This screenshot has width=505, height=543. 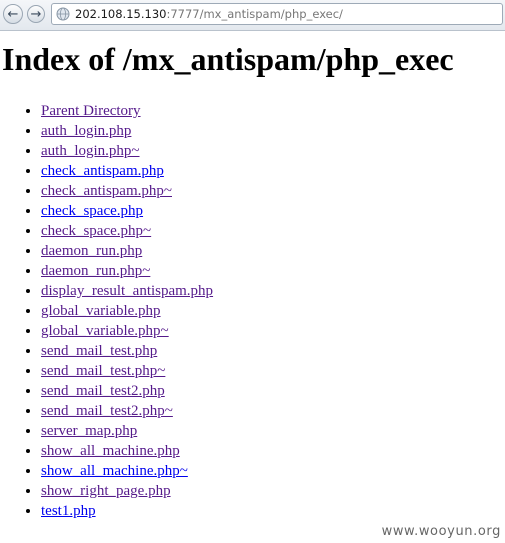 What do you see at coordinates (92, 211) in the screenshot?
I see `file-link: check_space.php` at bounding box center [92, 211].